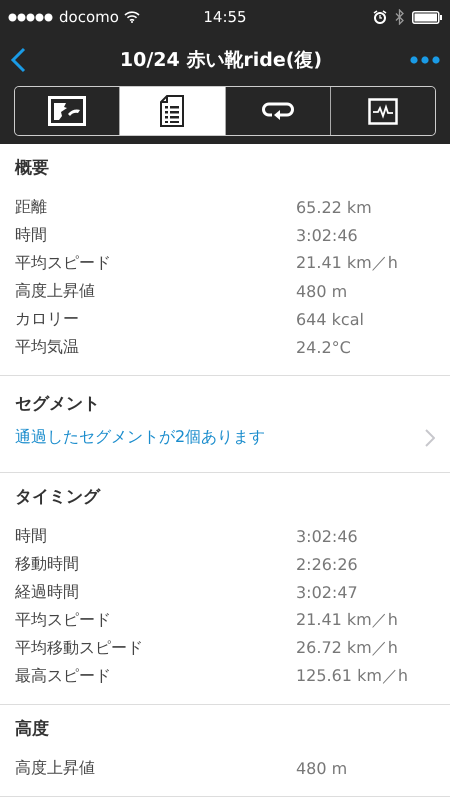 The width and height of the screenshot is (450, 800). Describe the element at coordinates (31, 17) in the screenshot. I see `signal-icon` at that location.